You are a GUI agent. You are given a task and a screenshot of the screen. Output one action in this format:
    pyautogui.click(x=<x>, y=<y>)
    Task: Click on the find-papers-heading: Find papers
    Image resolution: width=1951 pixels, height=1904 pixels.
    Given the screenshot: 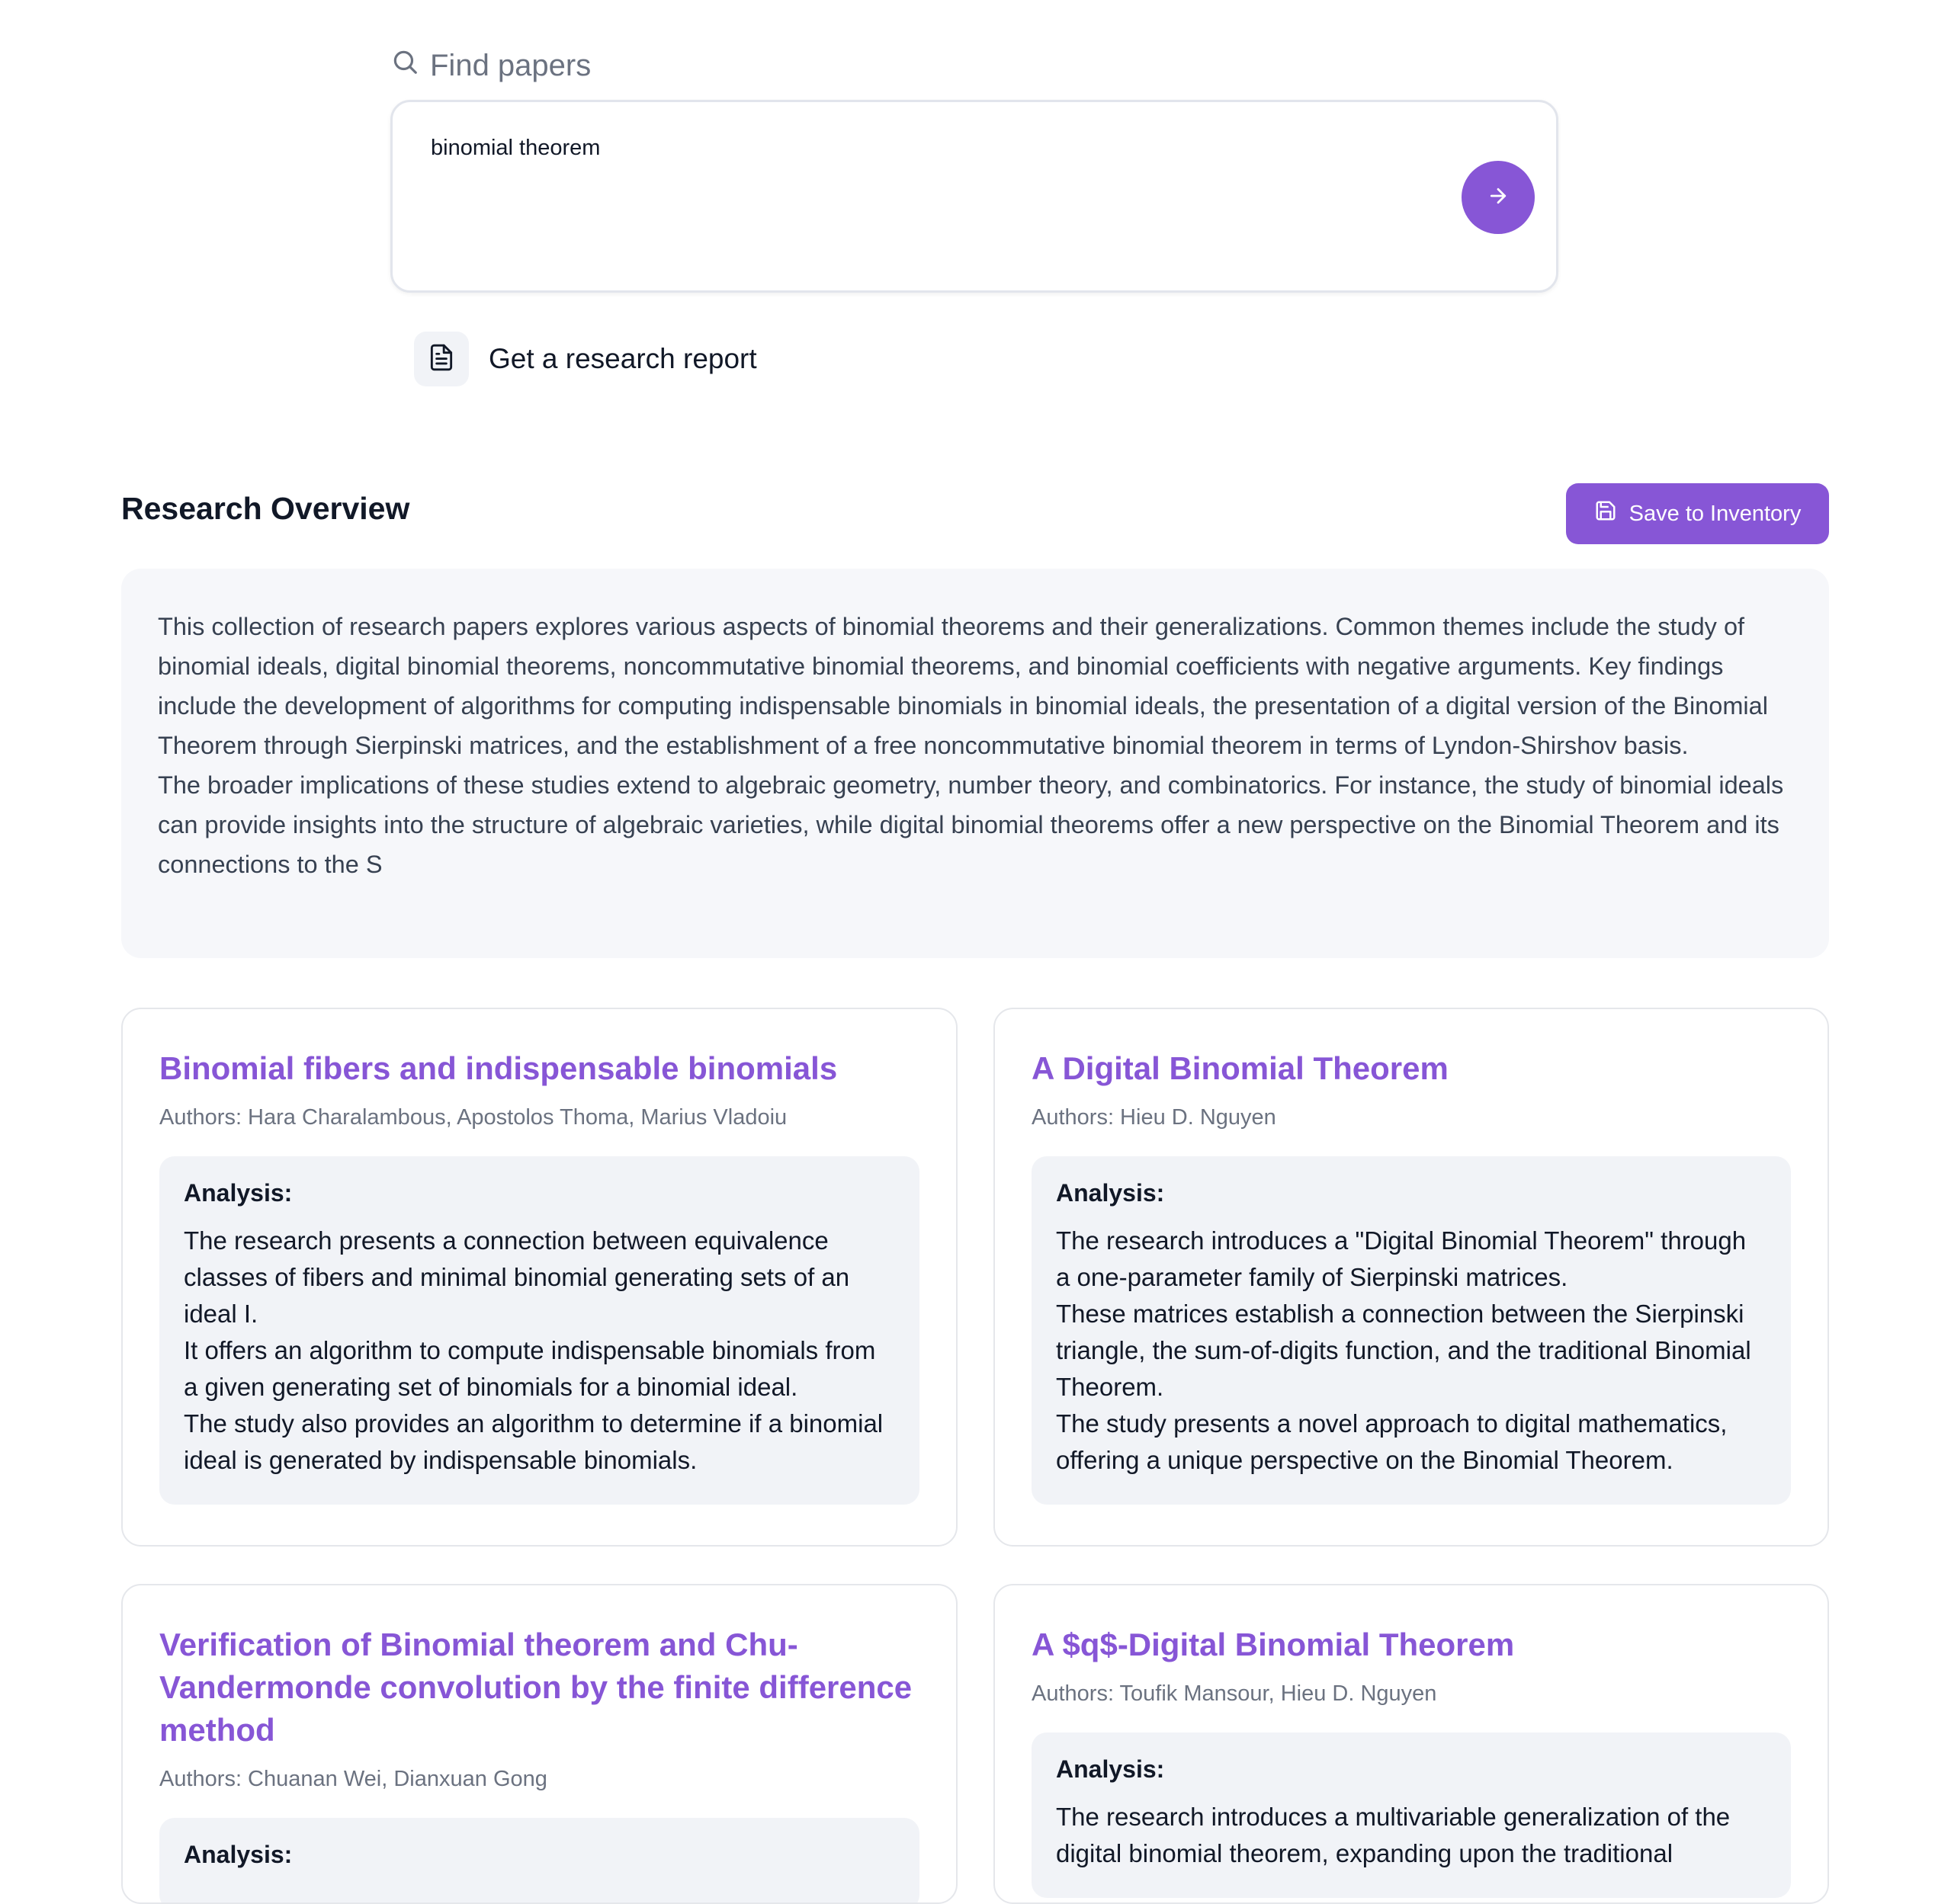 What is the action you would take?
    pyautogui.click(x=490, y=65)
    